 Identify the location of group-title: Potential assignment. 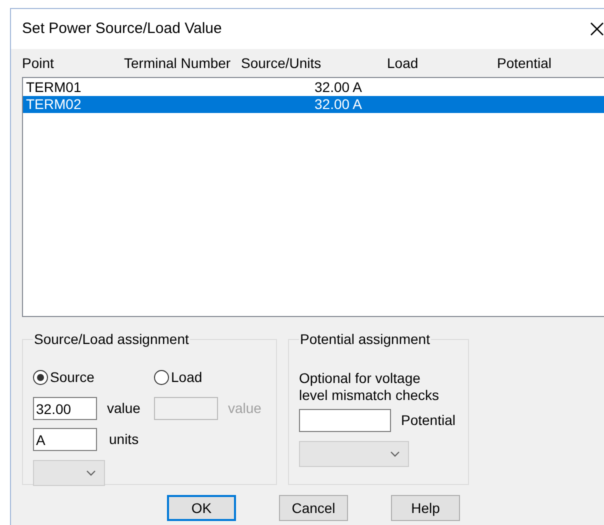
(365, 339).